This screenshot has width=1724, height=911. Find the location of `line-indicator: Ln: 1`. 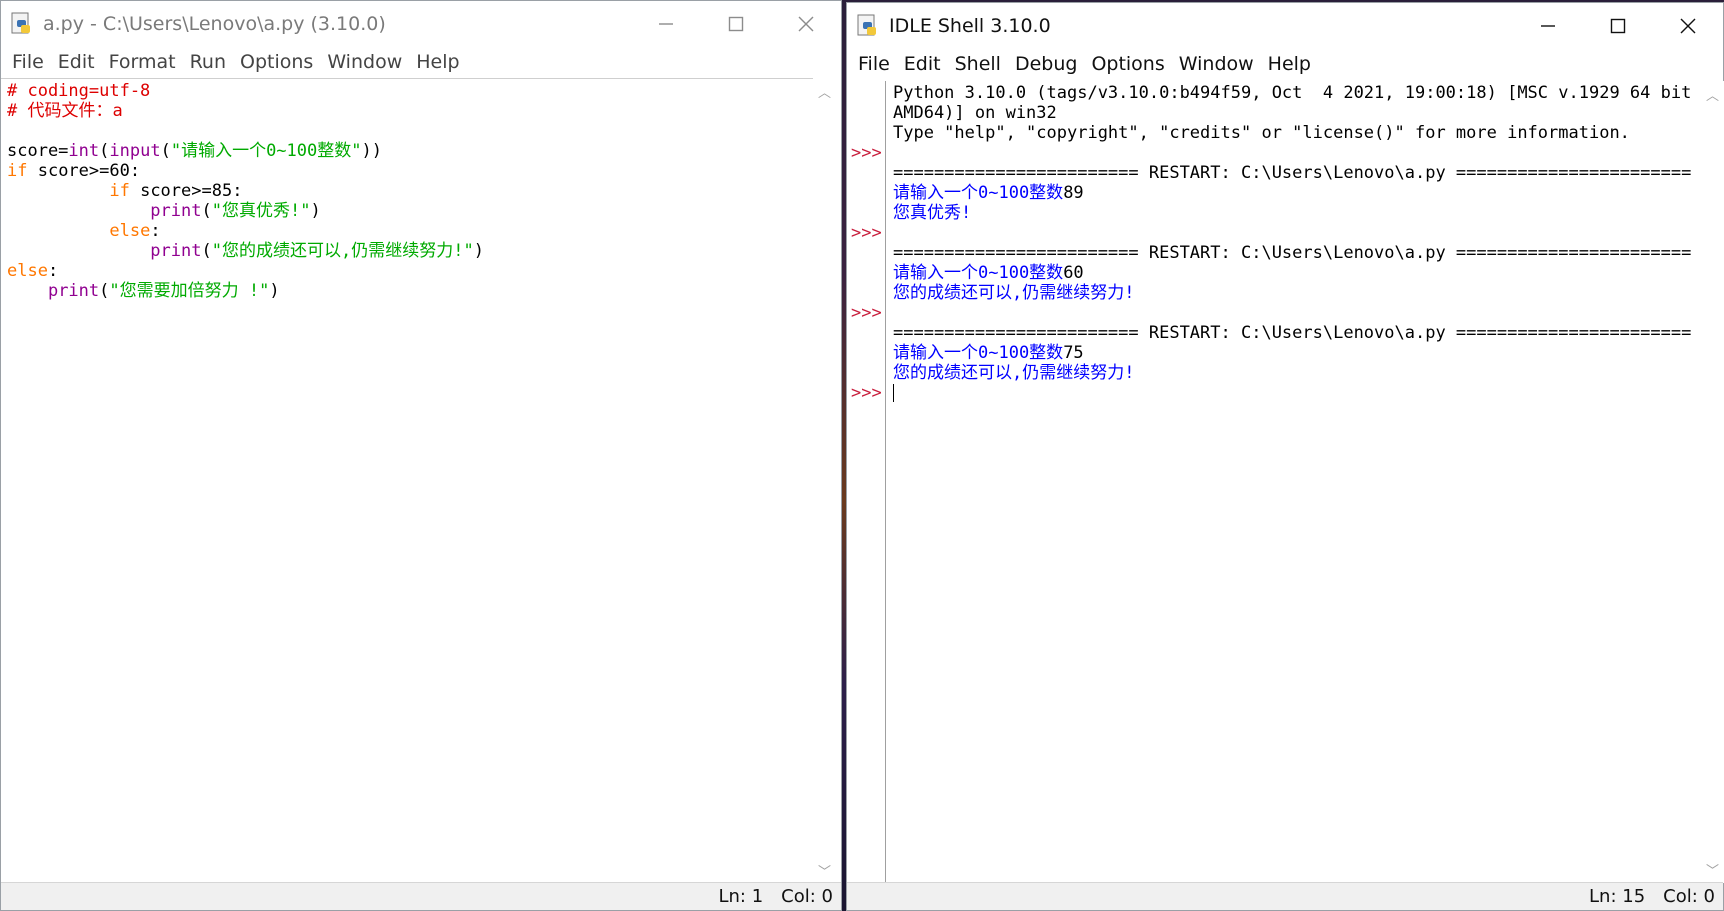

line-indicator: Ln: 1 is located at coordinates (741, 896).